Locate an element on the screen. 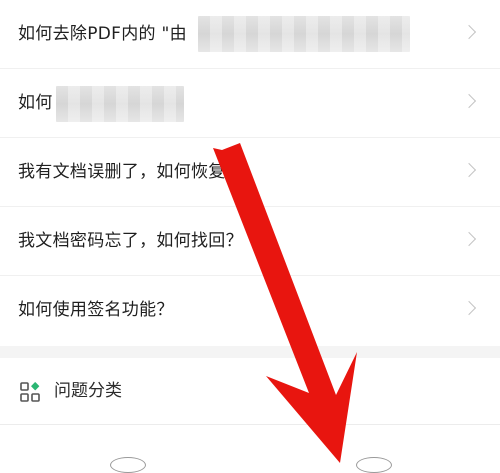 The width and height of the screenshot is (500, 473). faq-item-recover-deleted: 我有文档误删了，如何恢复？ is located at coordinates (250, 172).